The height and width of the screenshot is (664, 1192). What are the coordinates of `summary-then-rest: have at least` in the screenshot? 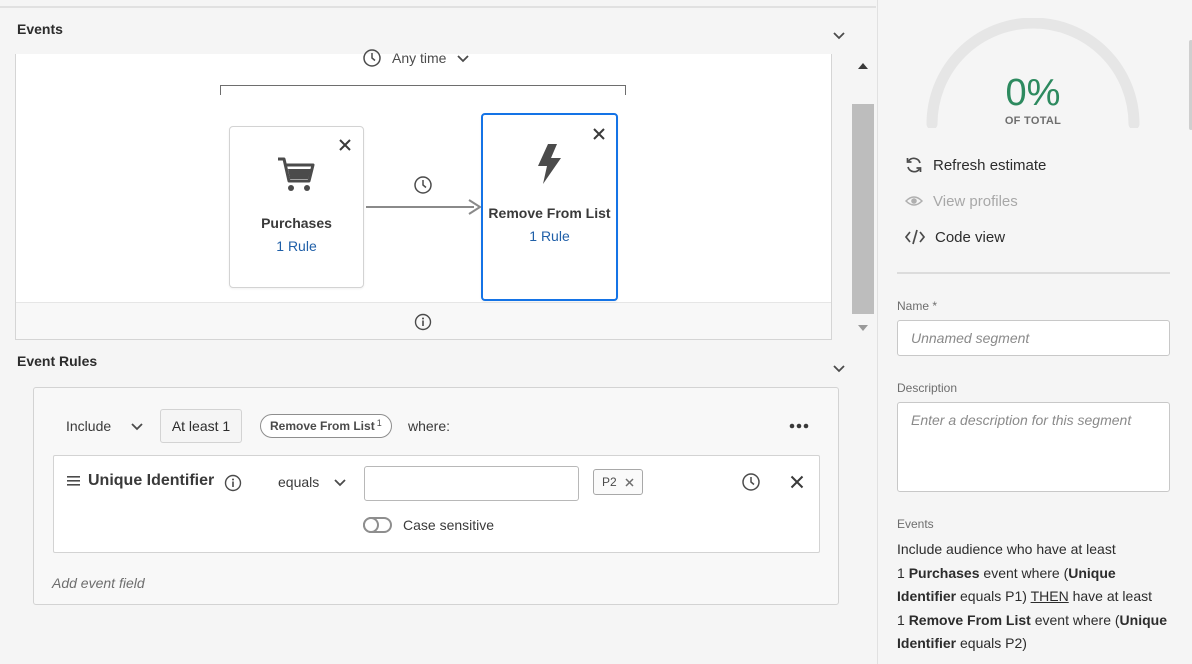 It's located at (1112, 596).